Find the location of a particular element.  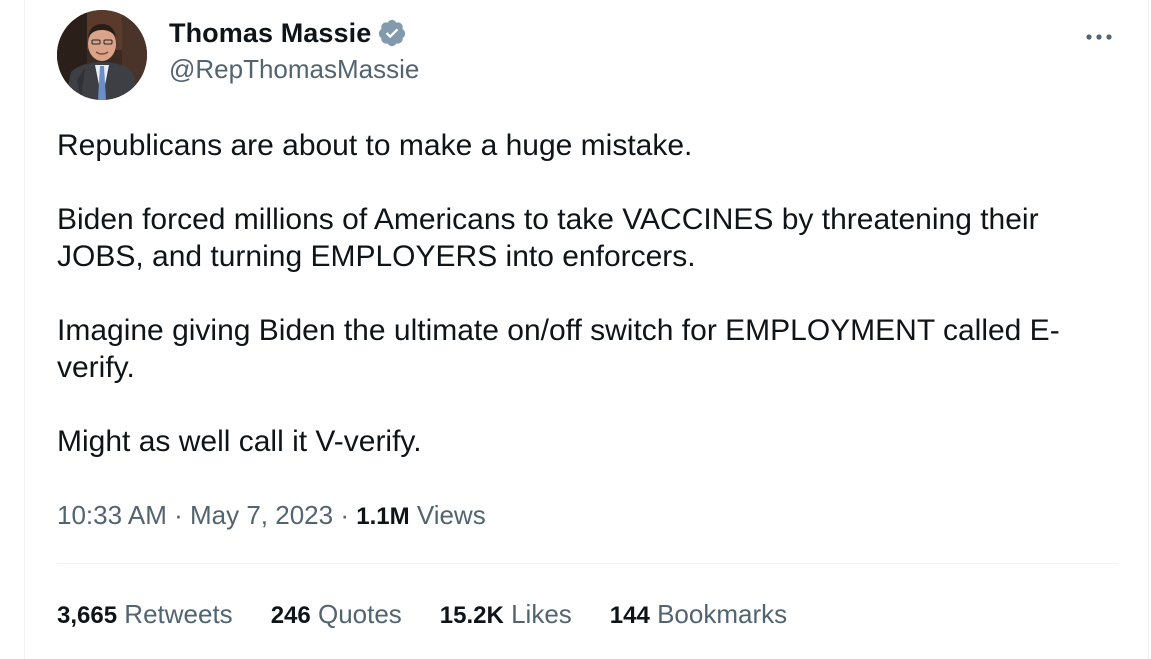

retweets-label: Retweets is located at coordinates (178, 614).